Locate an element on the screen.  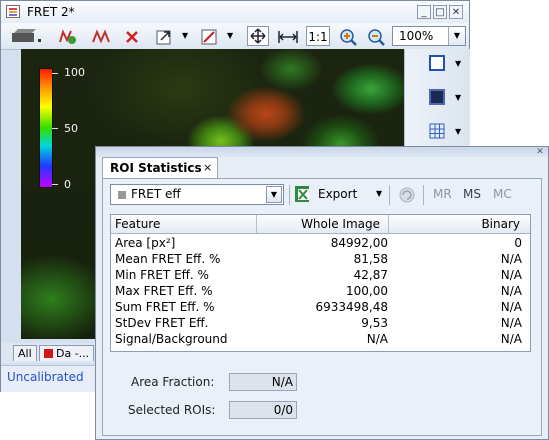
zoom-one-to-one-button: 1:1 is located at coordinates (318, 36).